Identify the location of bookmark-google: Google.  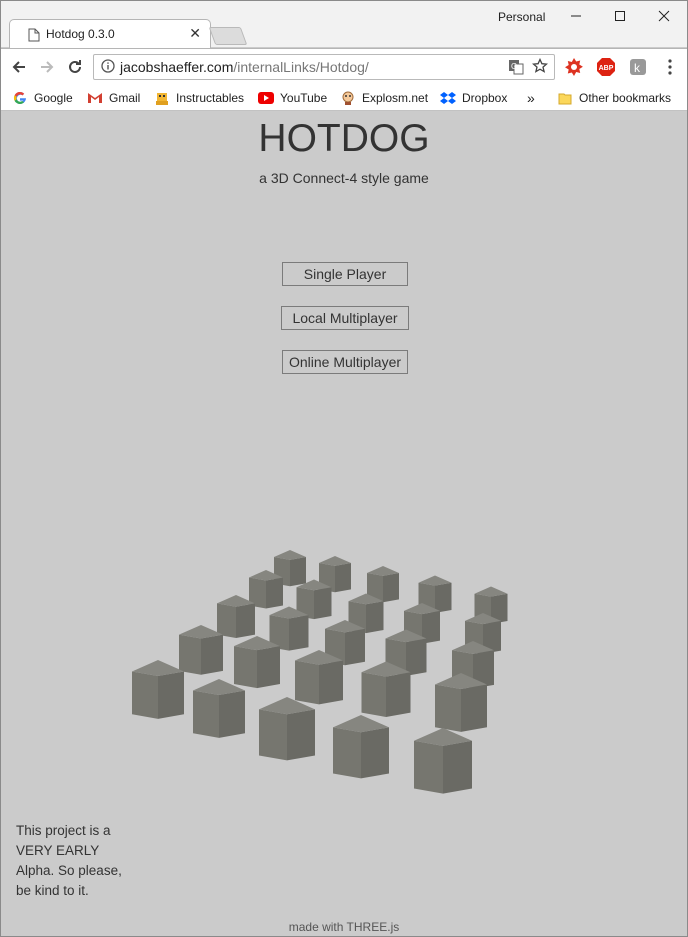
(42, 98).